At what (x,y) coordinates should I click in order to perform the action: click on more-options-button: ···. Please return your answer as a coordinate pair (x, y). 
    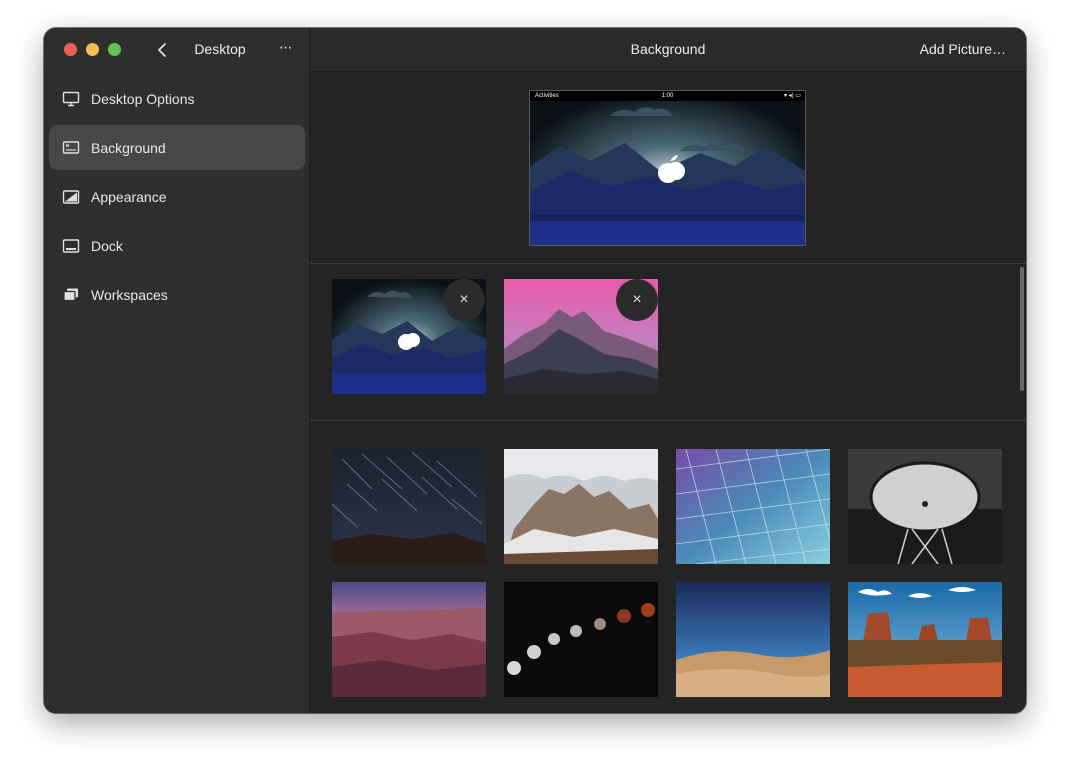
    Looking at the image, I should click on (285, 50).